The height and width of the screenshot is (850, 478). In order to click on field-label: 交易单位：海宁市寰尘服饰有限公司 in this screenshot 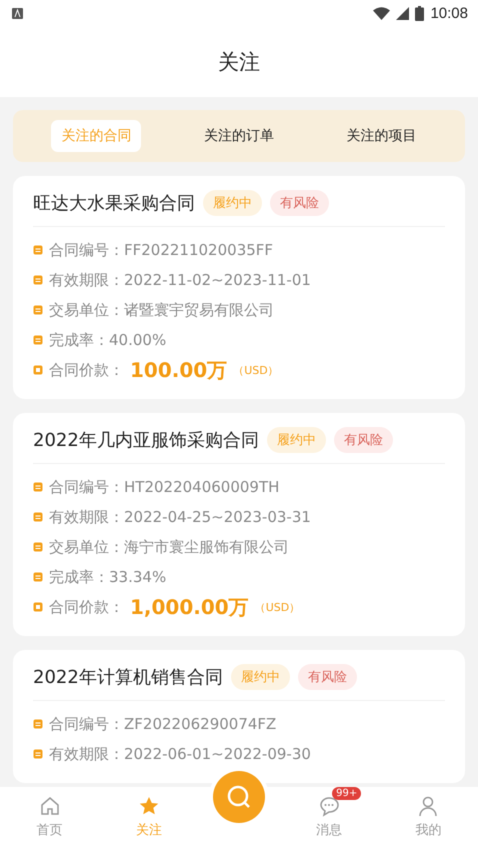, I will do `click(169, 547)`.